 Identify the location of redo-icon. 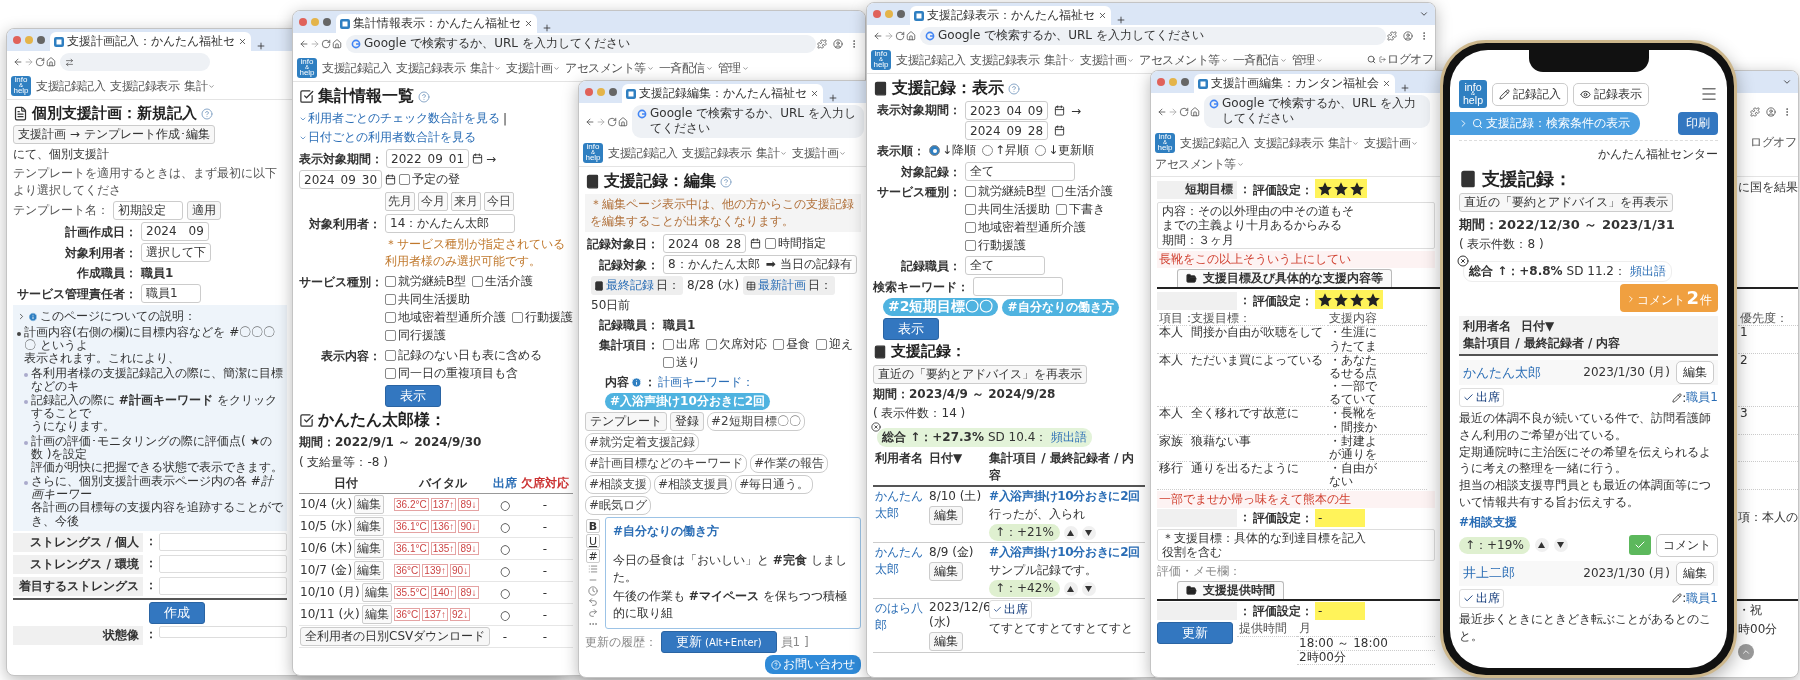
(593, 613).